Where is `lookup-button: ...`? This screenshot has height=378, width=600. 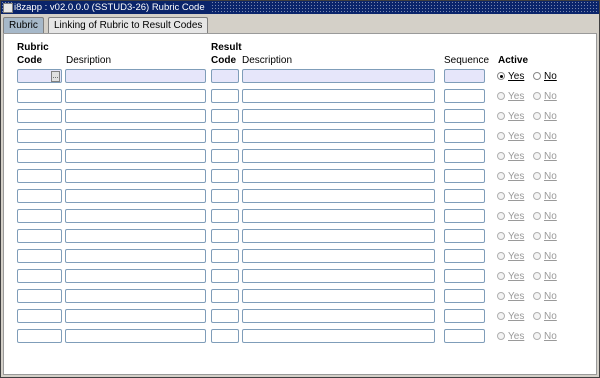
lookup-button: ... is located at coordinates (55, 76).